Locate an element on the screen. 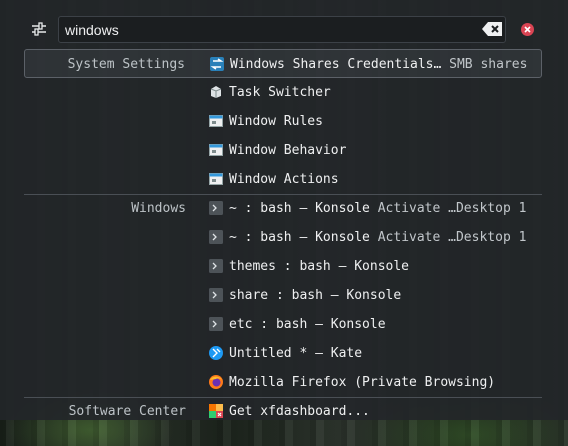  result-row: themes : bash — Konsole is located at coordinates (283, 266).